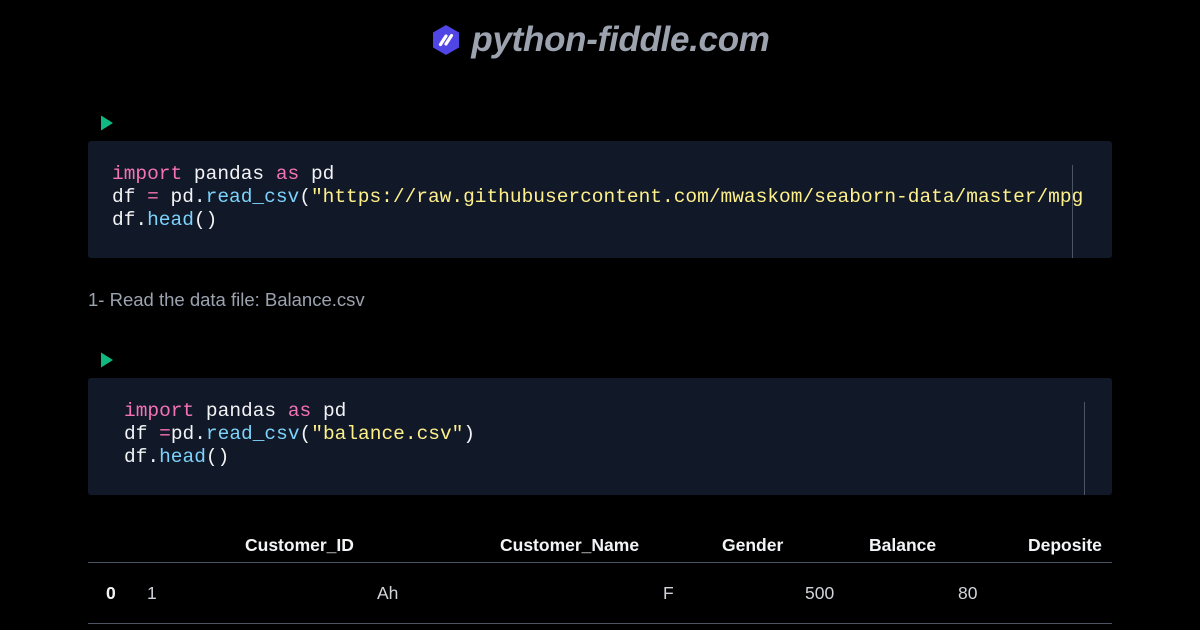  I want to click on column-header: Gender, so click(753, 545).